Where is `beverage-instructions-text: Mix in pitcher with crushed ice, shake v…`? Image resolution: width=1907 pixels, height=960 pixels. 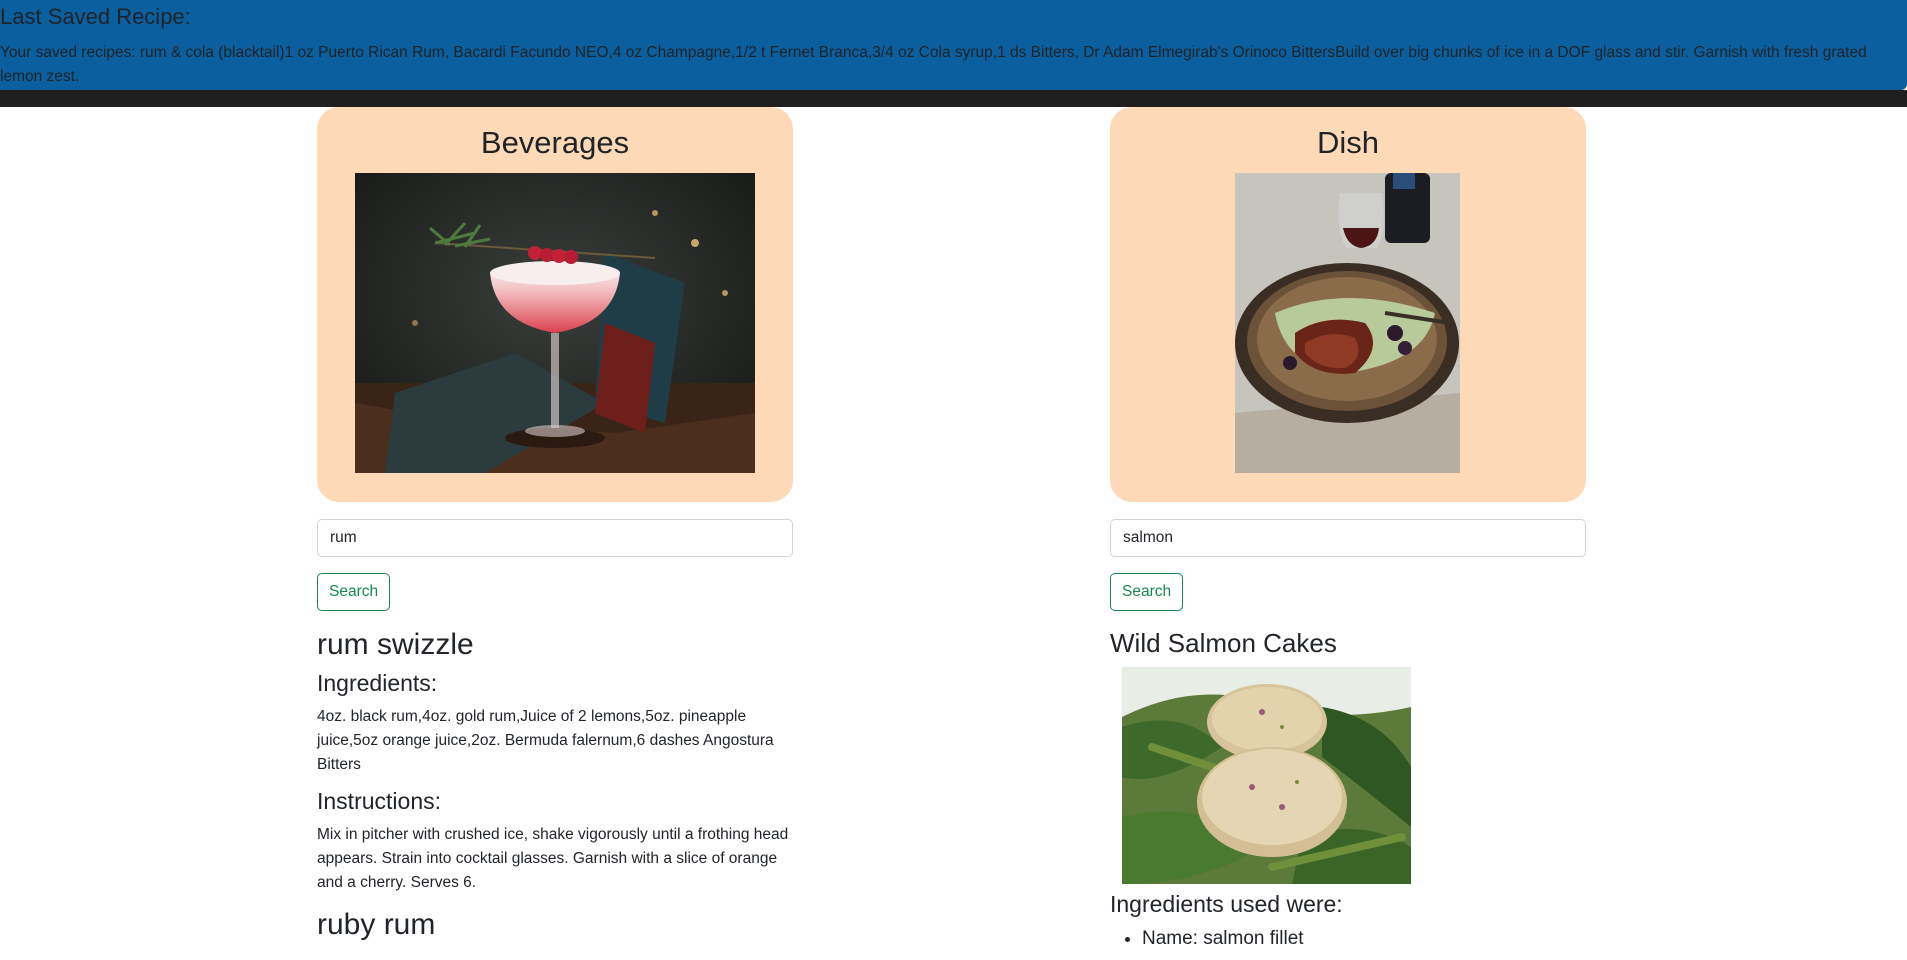
beverage-instructions-text: Mix in pitcher with crushed ice, shake v… is located at coordinates (553, 858).